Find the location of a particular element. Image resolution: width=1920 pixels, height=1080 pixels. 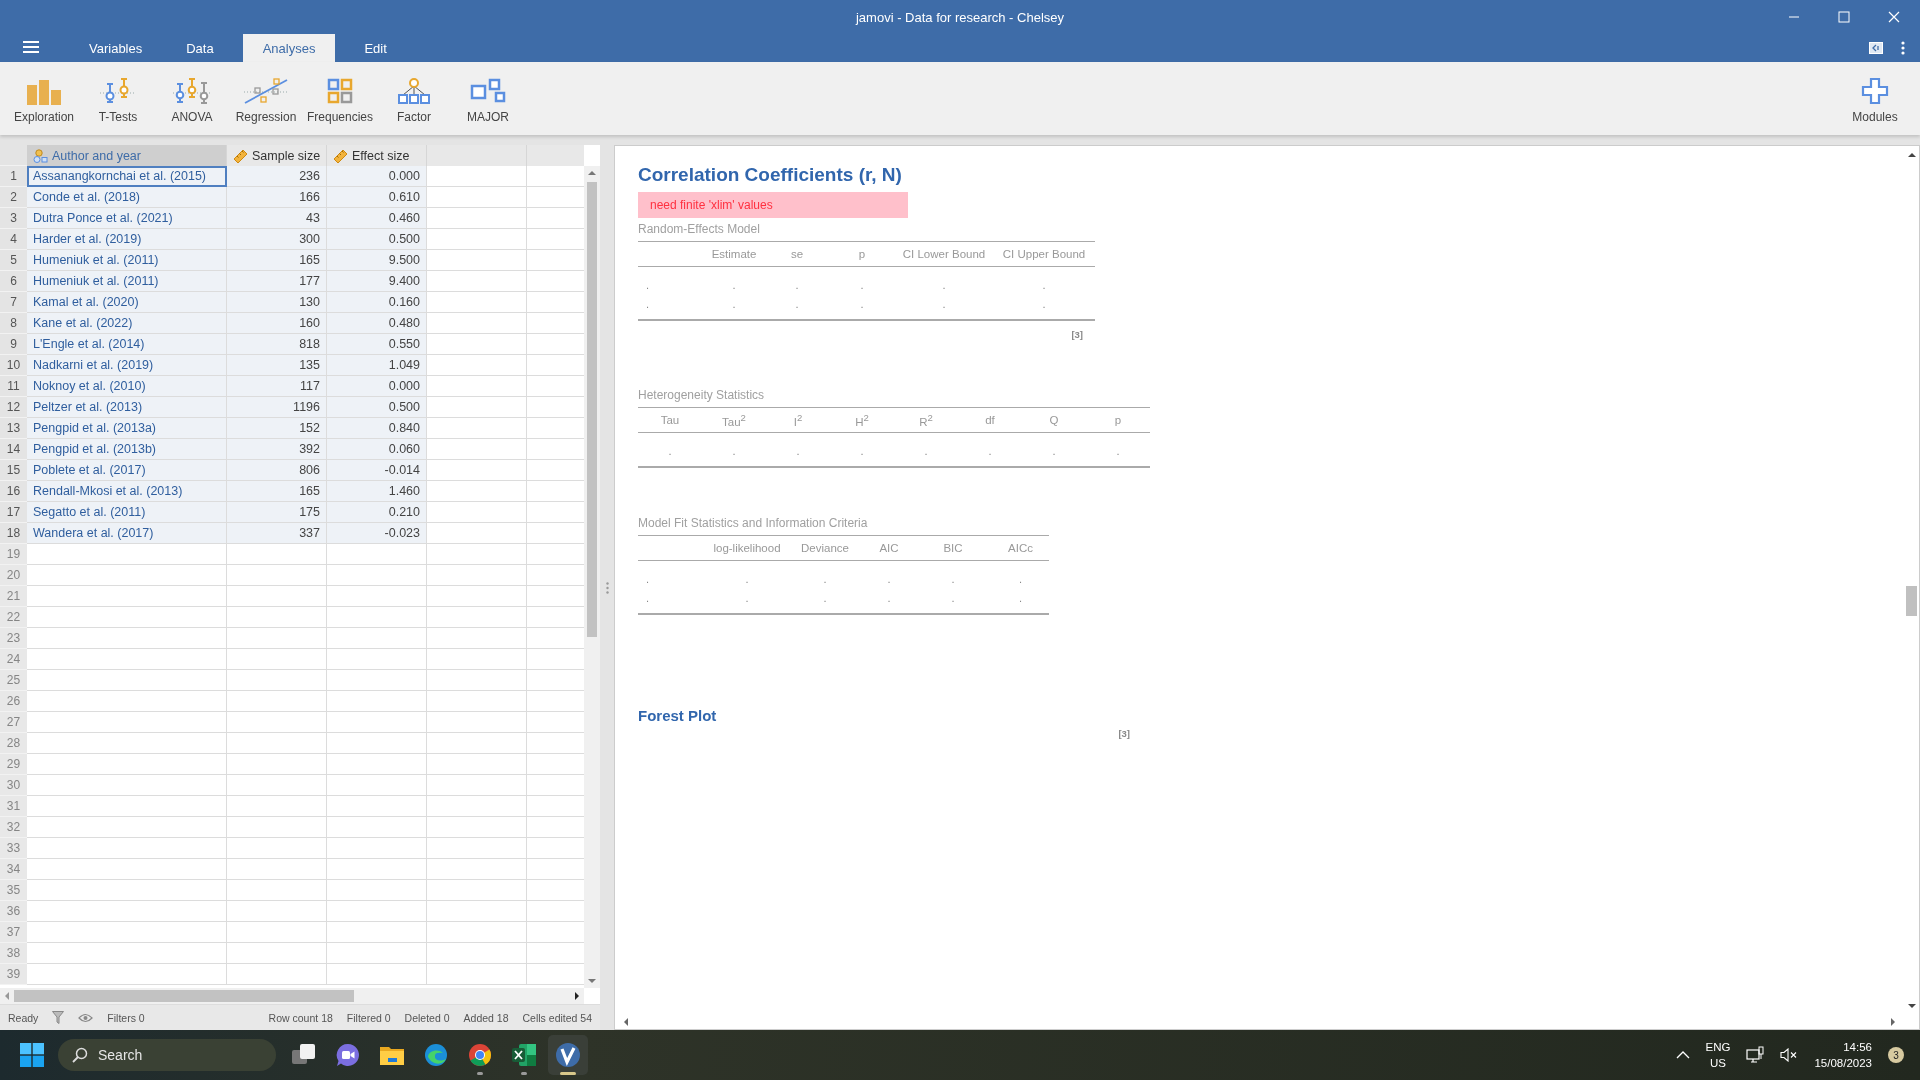

maximize-icon is located at coordinates (1844, 17).